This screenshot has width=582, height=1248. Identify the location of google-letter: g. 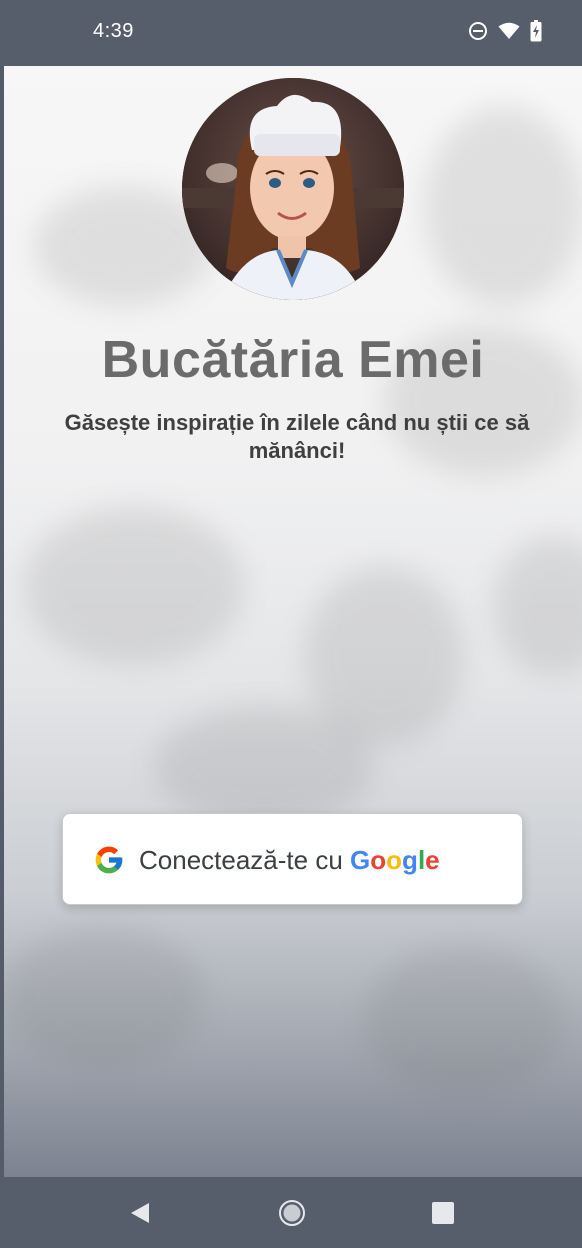
(410, 860).